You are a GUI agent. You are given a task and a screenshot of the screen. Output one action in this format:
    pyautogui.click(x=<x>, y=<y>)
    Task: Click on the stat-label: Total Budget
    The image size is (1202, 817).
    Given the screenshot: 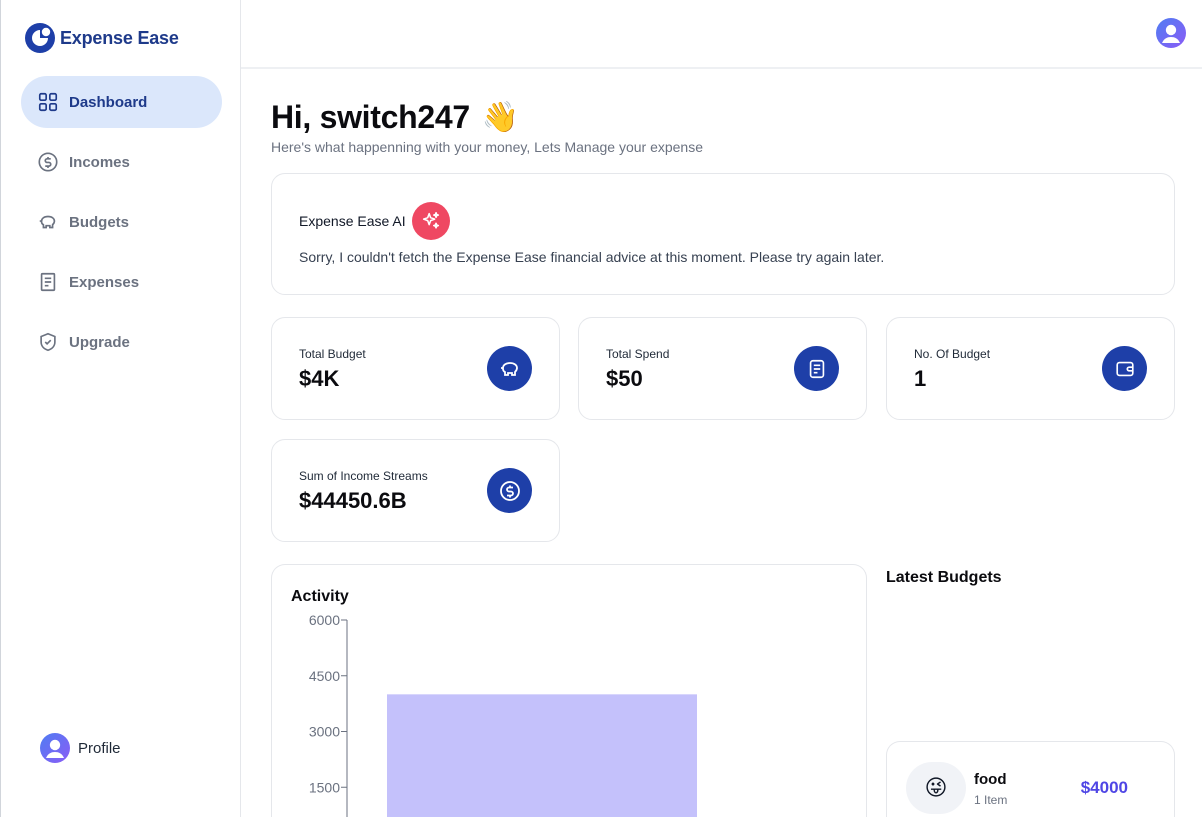 What is the action you would take?
    pyautogui.click(x=332, y=354)
    